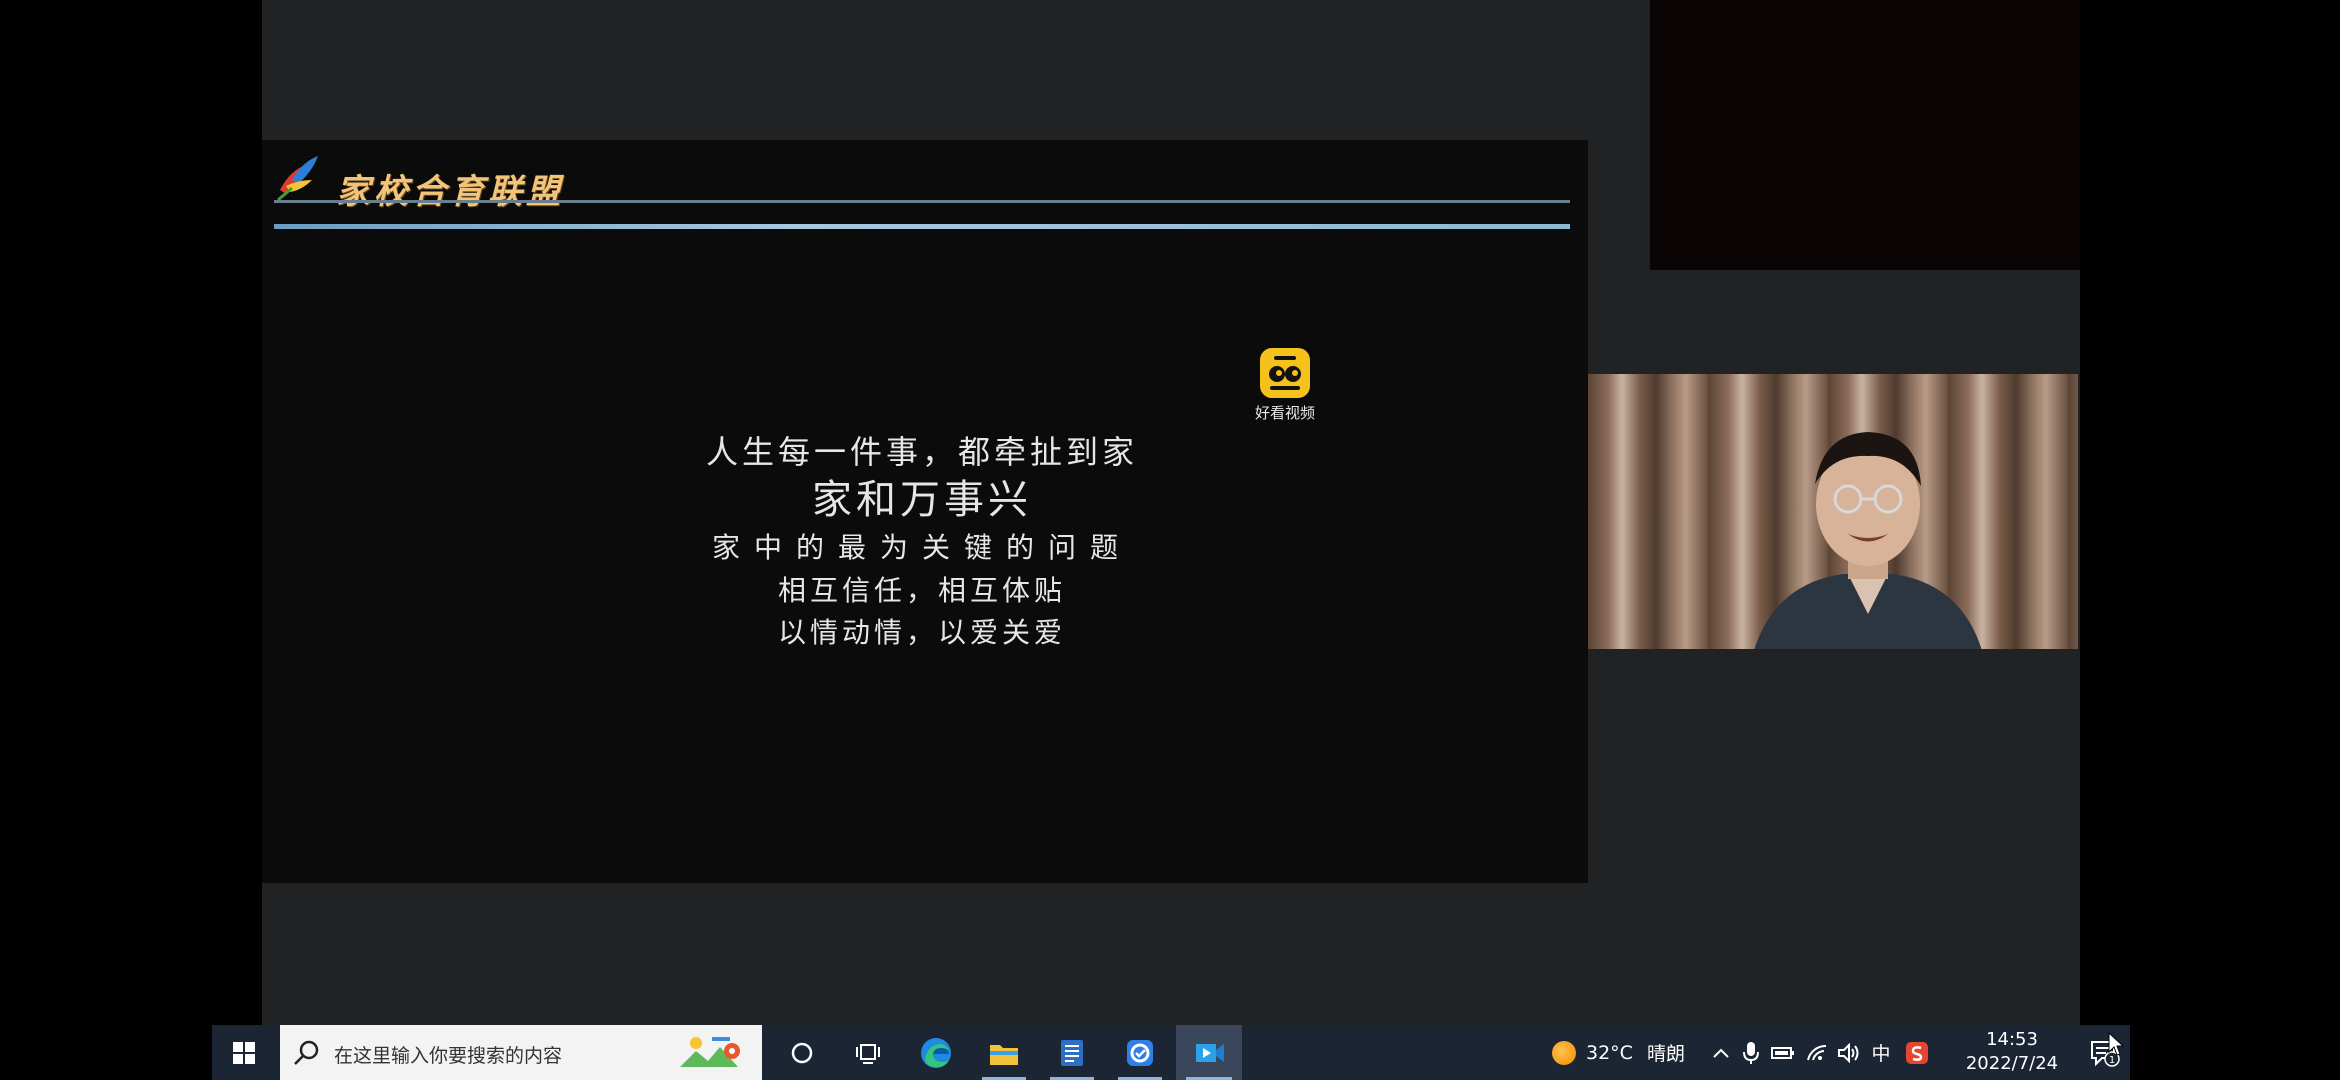 This screenshot has height=1080, width=2340. I want to click on haokan-video-watermark: 好看视频, so click(1285, 385).